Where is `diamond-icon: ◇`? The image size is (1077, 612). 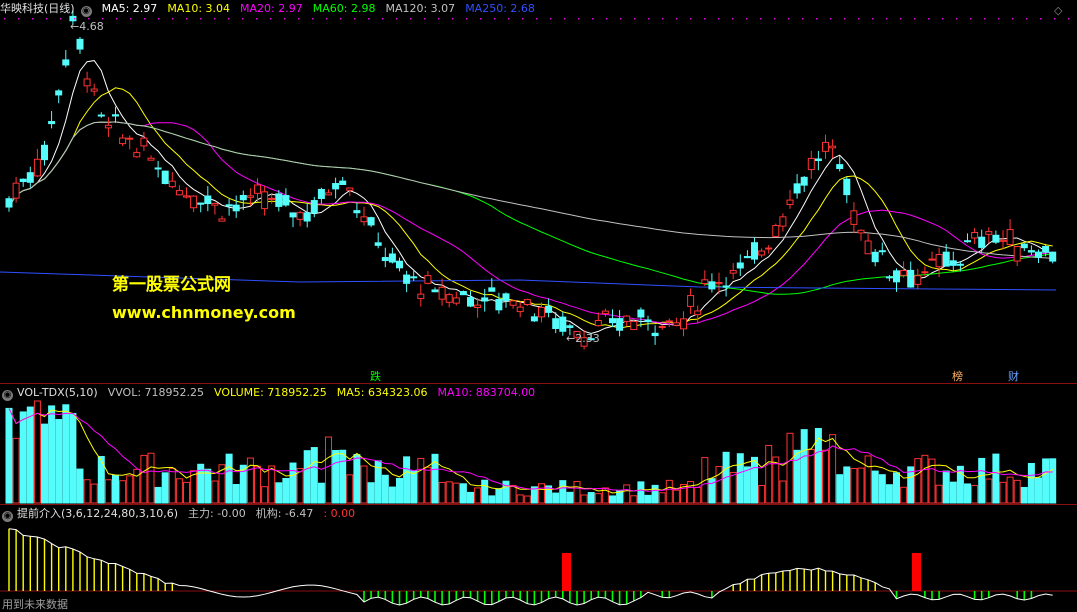 diamond-icon: ◇ is located at coordinates (1058, 10).